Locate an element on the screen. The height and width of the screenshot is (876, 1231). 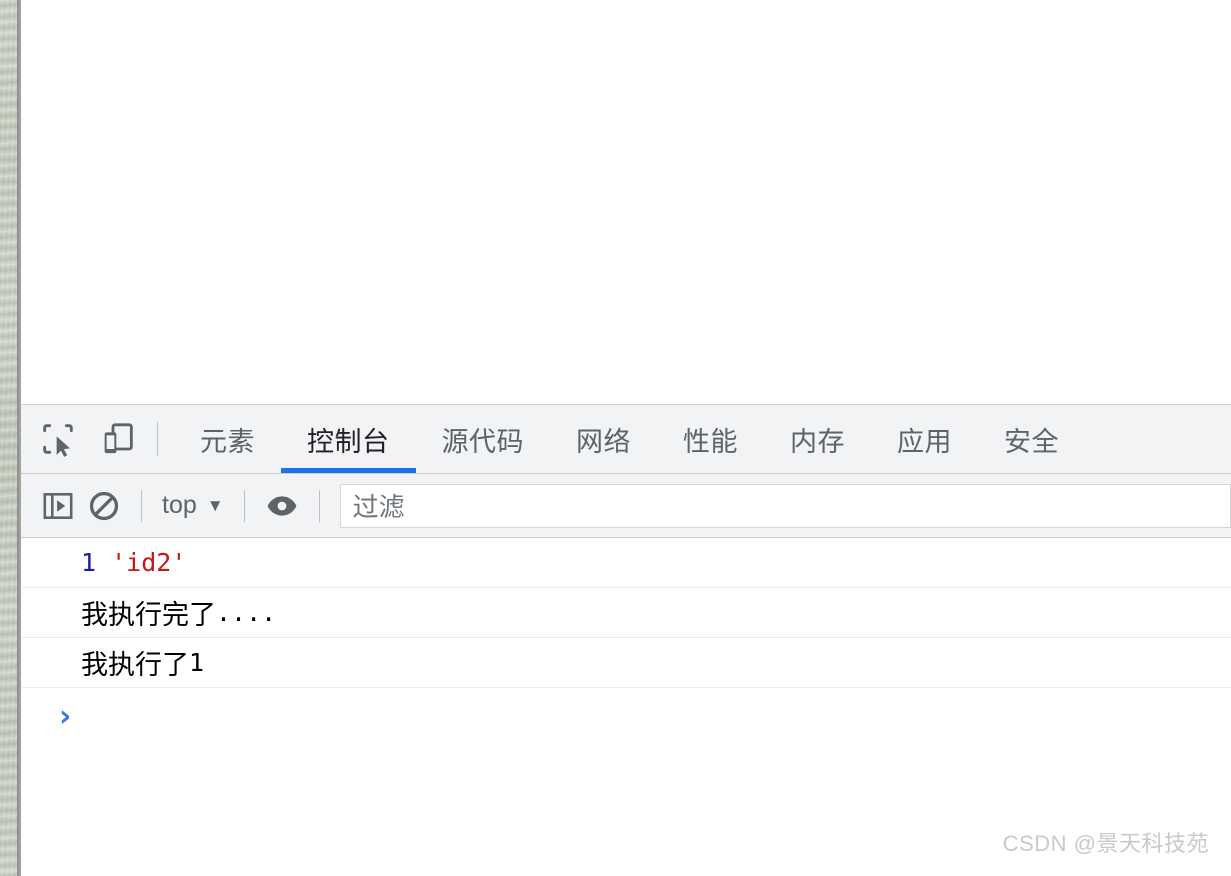
console-token-string: 'id2' is located at coordinates (149, 562).